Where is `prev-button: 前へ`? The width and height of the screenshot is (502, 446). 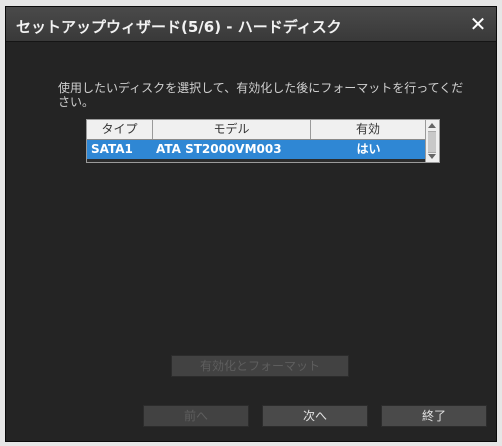
prev-button: 前へ is located at coordinates (196, 416).